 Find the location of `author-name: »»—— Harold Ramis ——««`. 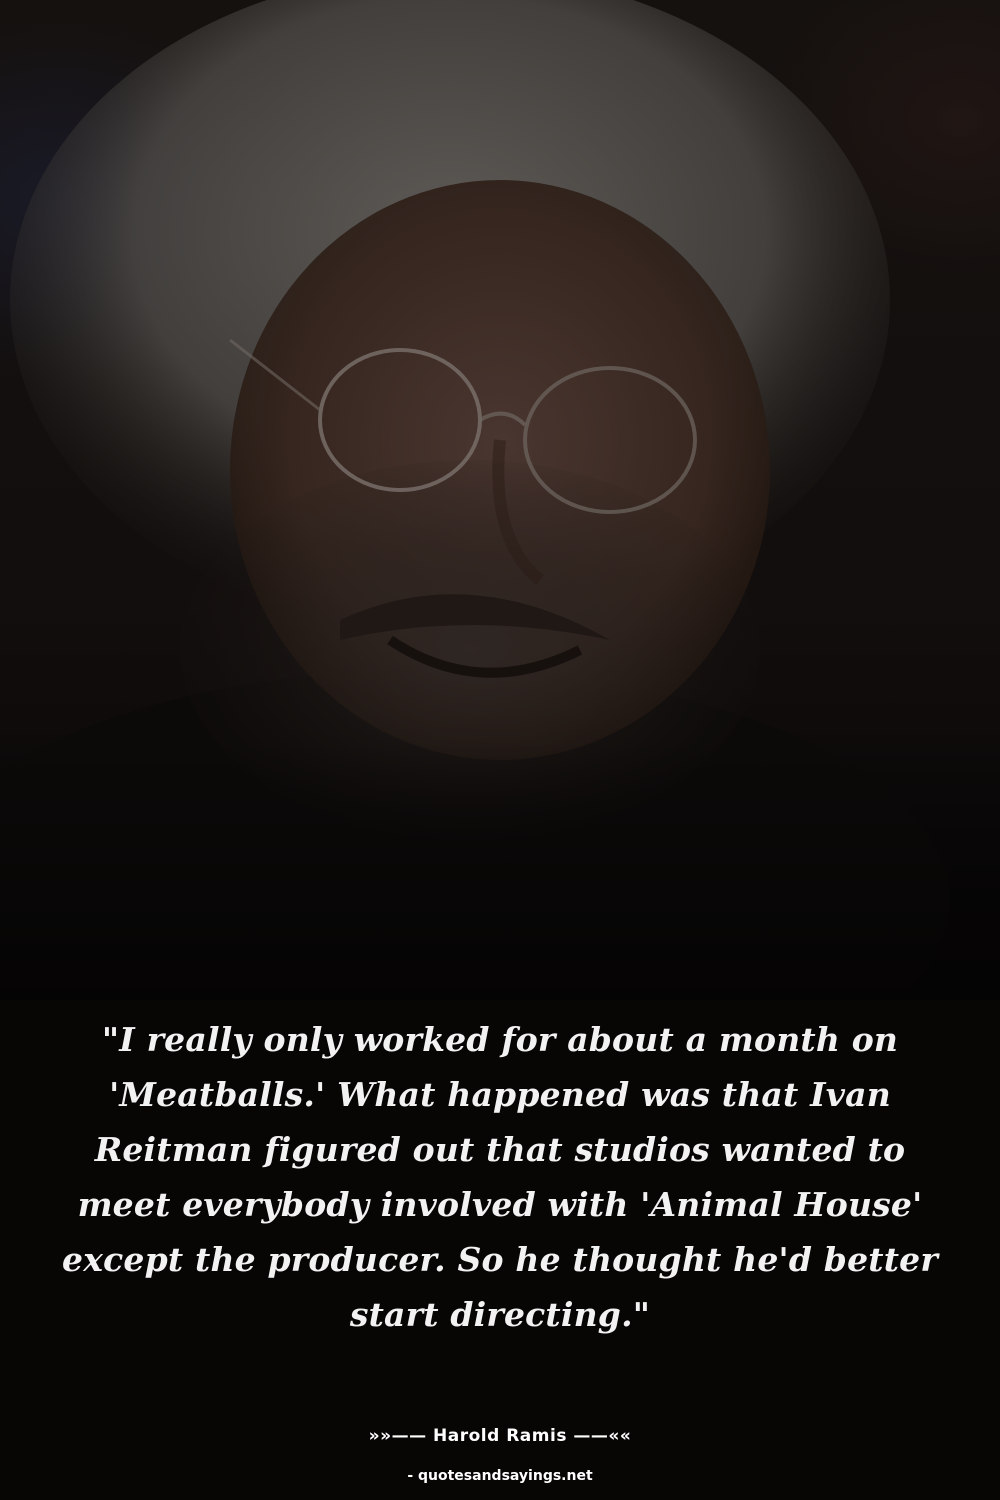

author-name: »»—— Harold Ramis ——«« is located at coordinates (500, 1436).